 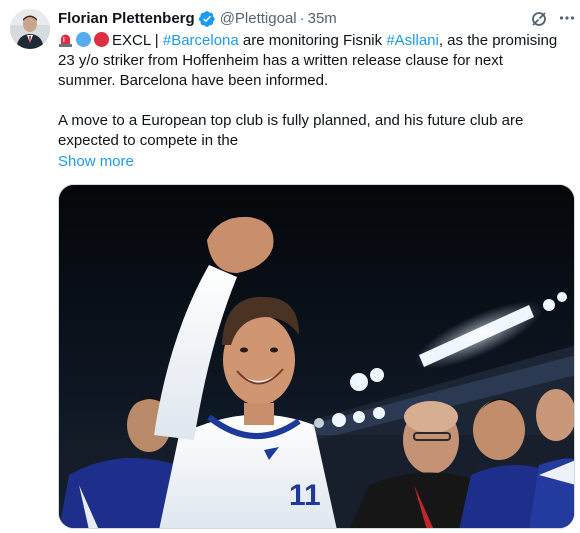 What do you see at coordinates (65, 39) in the screenshot?
I see `rotating-light-emoji` at bounding box center [65, 39].